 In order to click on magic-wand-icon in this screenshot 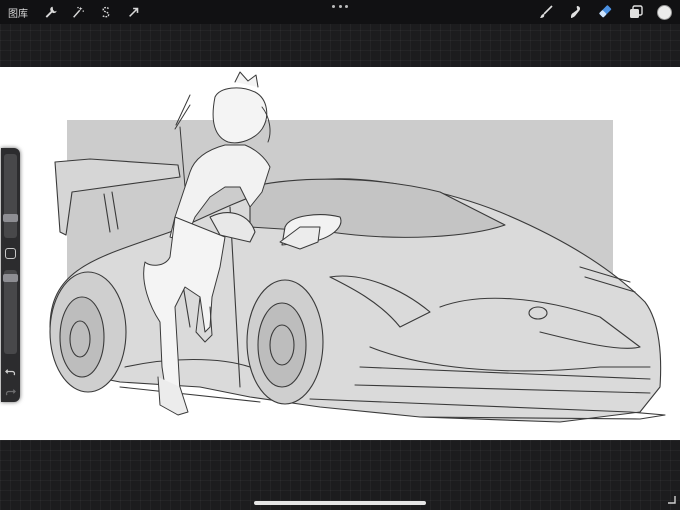, I will do `click(78, 12)`.